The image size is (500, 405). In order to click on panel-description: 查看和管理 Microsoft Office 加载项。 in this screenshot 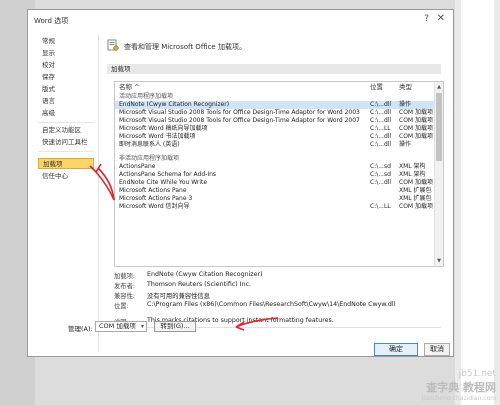, I will do `click(185, 47)`.